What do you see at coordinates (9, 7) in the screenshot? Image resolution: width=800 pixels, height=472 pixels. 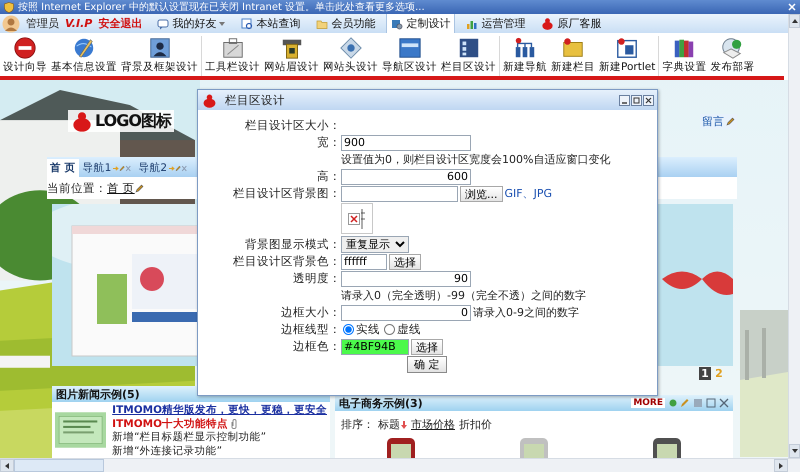 I see `shield-icon` at bounding box center [9, 7].